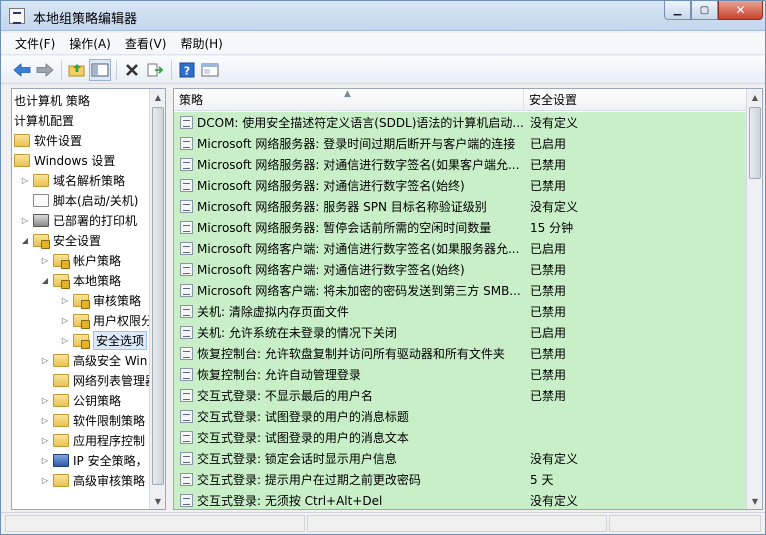 Image resolution: width=766 pixels, height=535 pixels. I want to click on policy-row: 交互式登录: 不显示最后的用户名 已禁用, so click(461, 395).